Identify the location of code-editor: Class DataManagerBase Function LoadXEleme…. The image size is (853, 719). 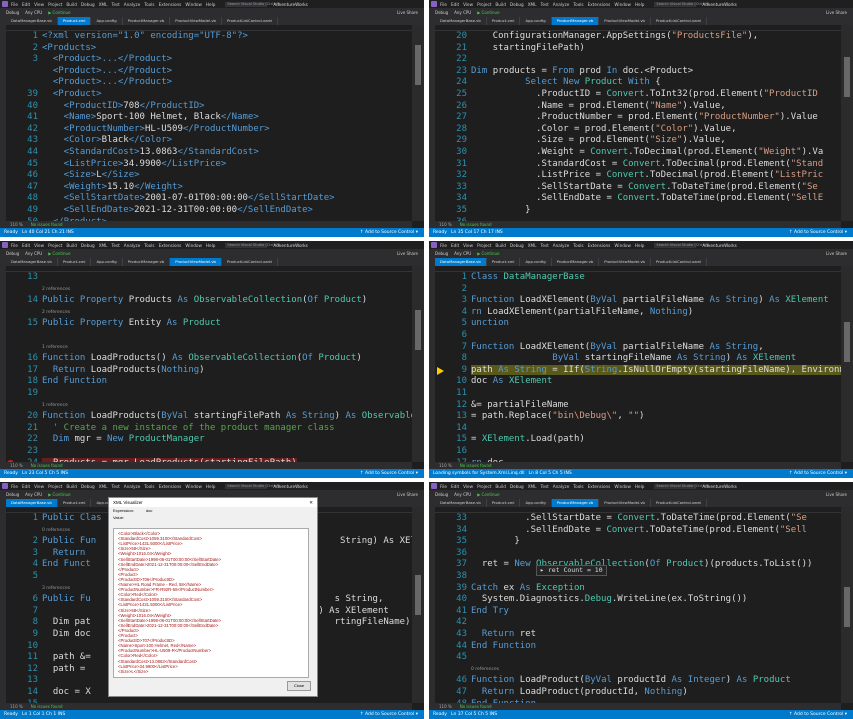
(656, 367).